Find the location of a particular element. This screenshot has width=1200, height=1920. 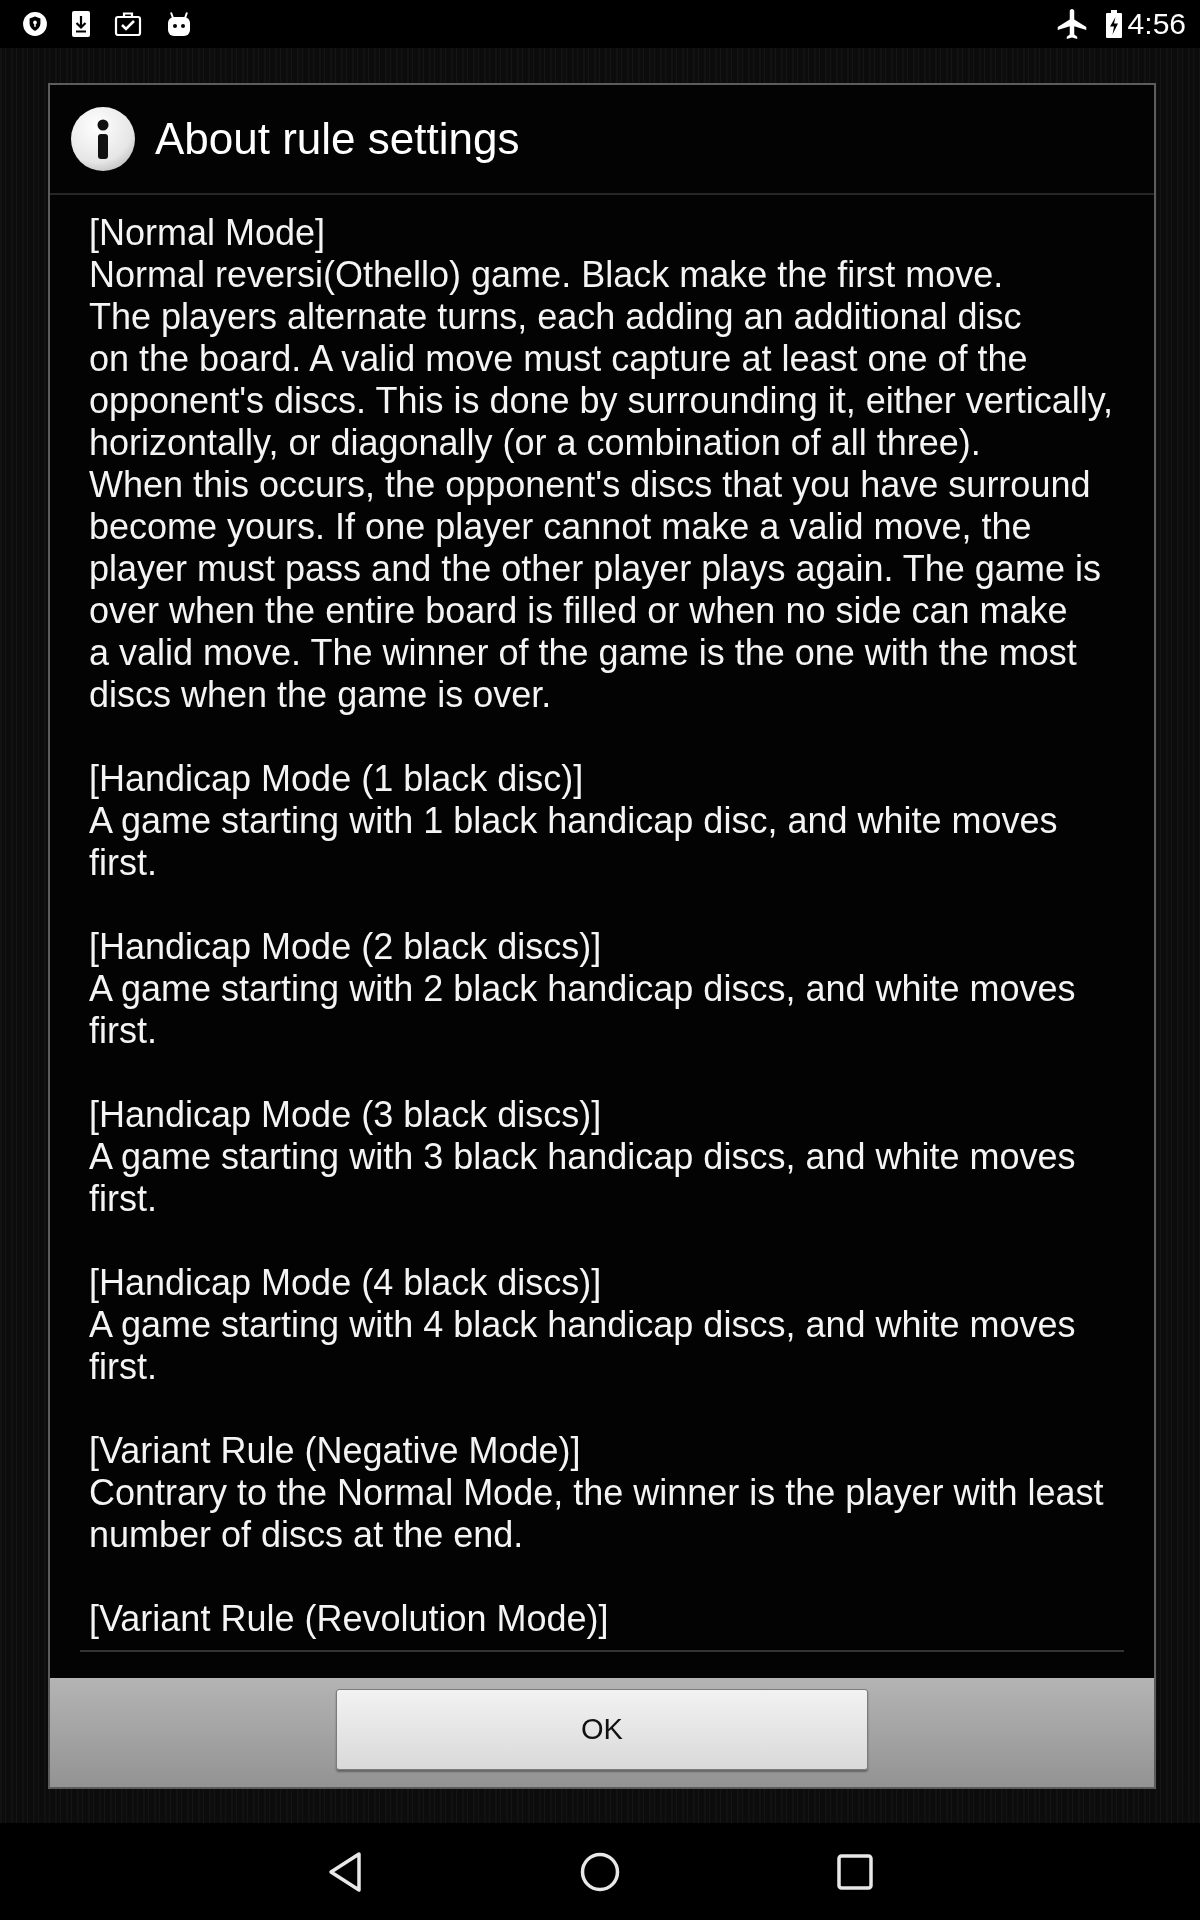

airplane-icon is located at coordinates (1071, 24).